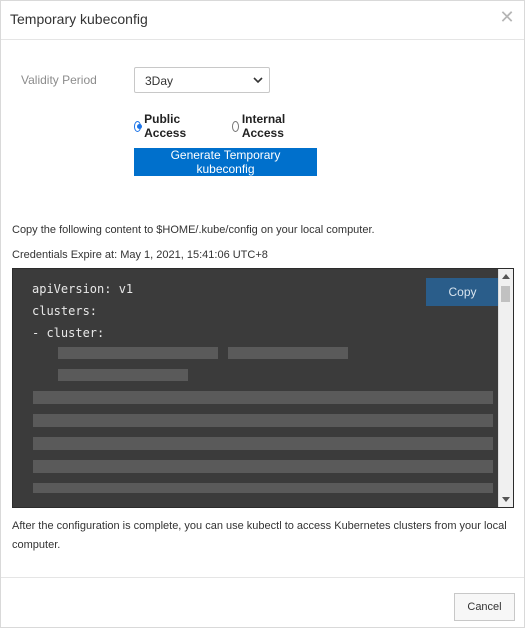 This screenshot has width=525, height=628. I want to click on radio-internal-access-circle, so click(235, 126).